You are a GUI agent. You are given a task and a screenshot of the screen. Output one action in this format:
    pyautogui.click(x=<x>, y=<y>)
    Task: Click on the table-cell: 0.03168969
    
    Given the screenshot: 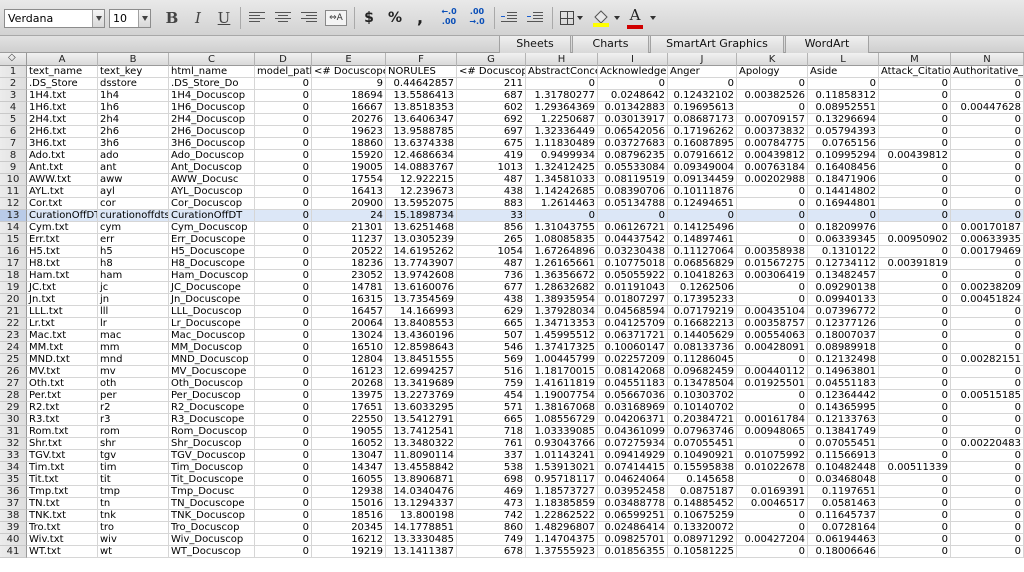 What is the action you would take?
    pyautogui.click(x=633, y=408)
    